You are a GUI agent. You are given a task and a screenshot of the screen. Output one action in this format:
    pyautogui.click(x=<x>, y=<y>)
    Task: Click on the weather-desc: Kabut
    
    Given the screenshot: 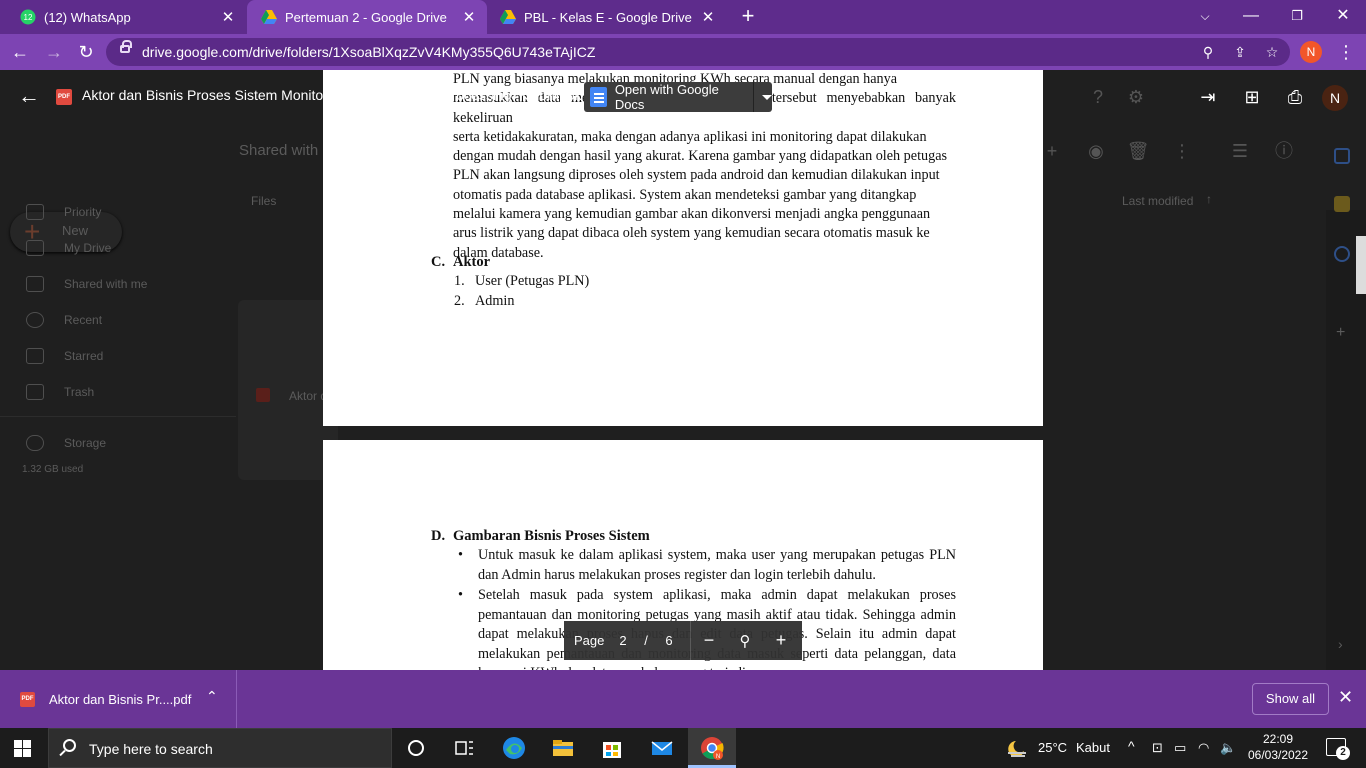 What is the action you would take?
    pyautogui.click(x=1093, y=747)
    